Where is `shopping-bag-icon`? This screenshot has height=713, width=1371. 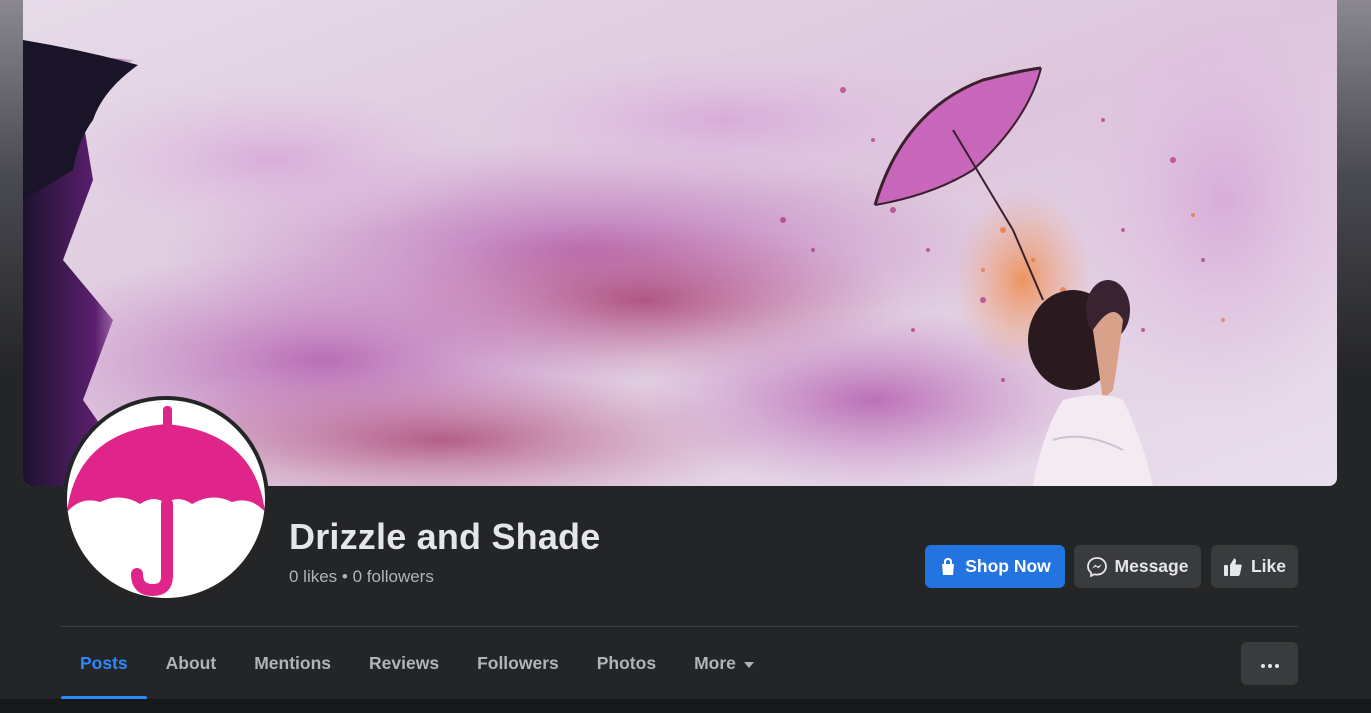
shopping-bag-icon is located at coordinates (948, 566).